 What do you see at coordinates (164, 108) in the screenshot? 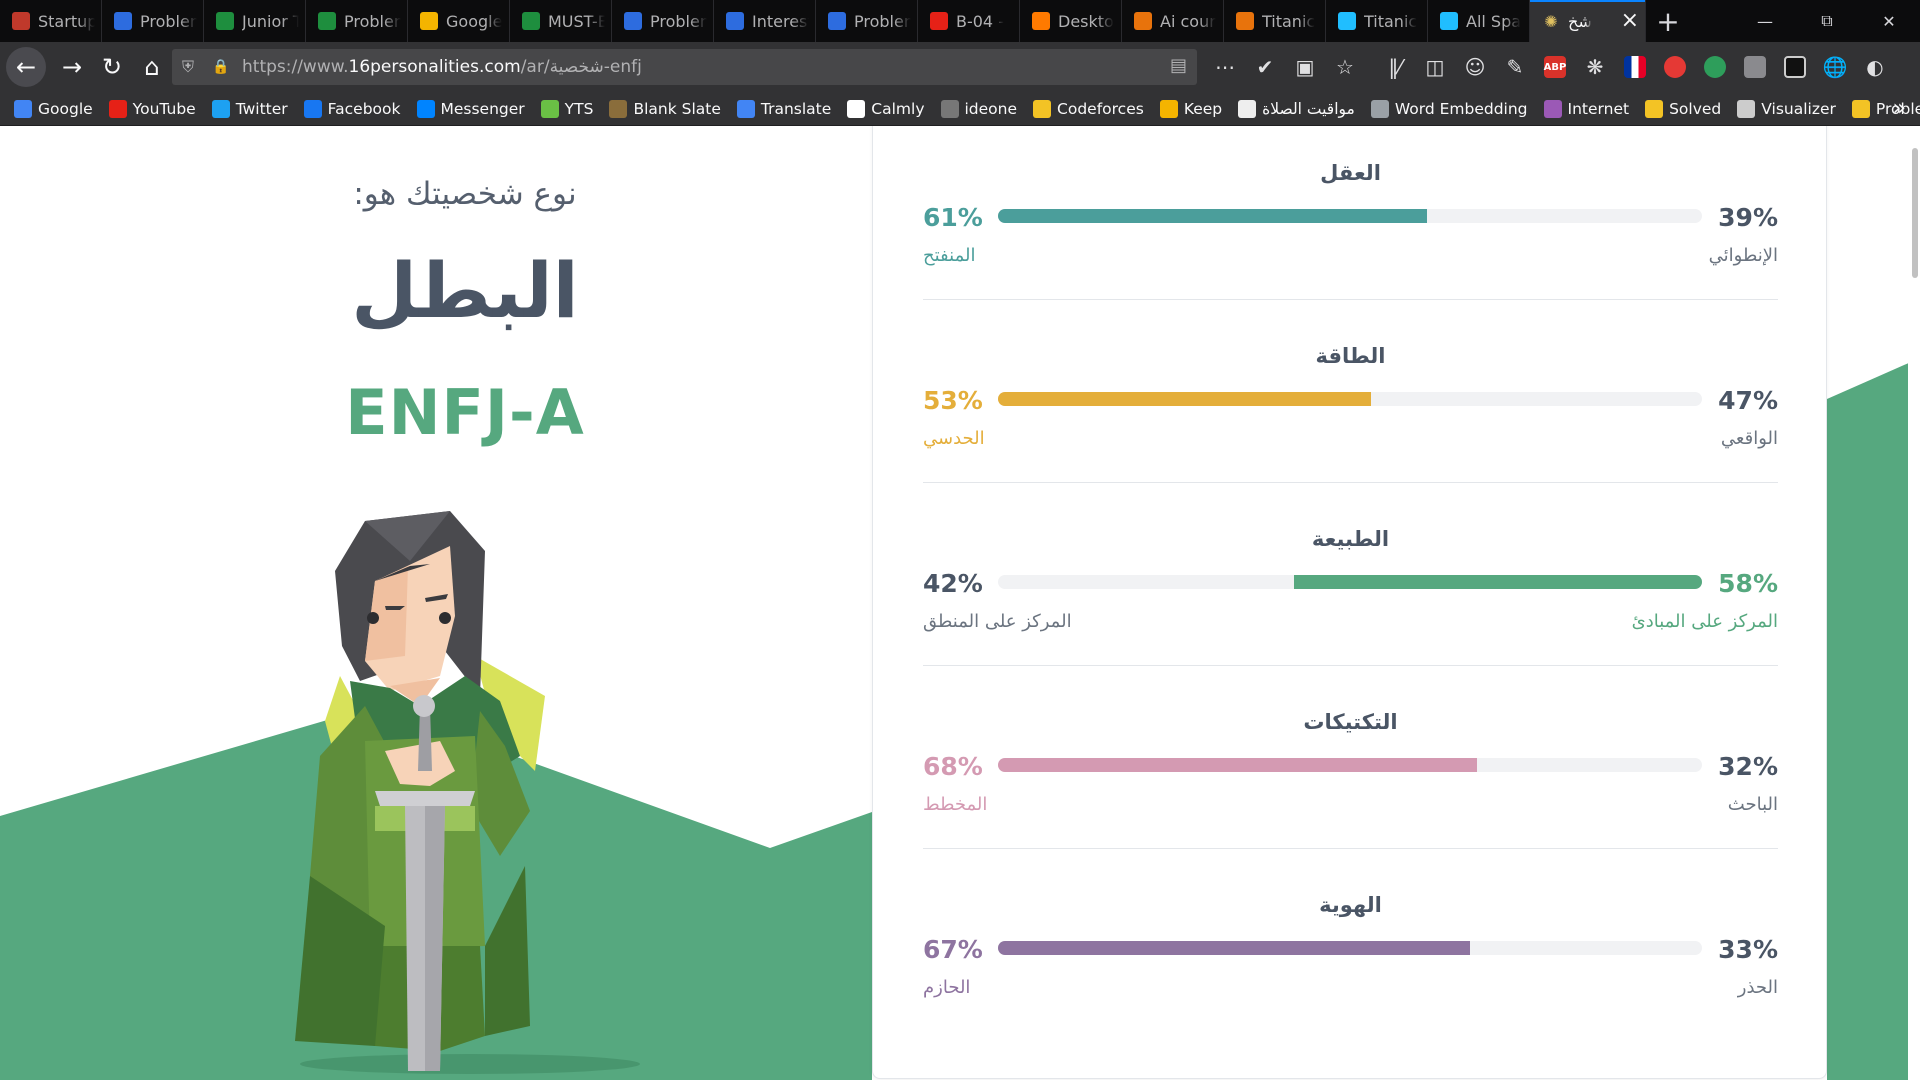
I see `bookmark-label: YouTube` at bounding box center [164, 108].